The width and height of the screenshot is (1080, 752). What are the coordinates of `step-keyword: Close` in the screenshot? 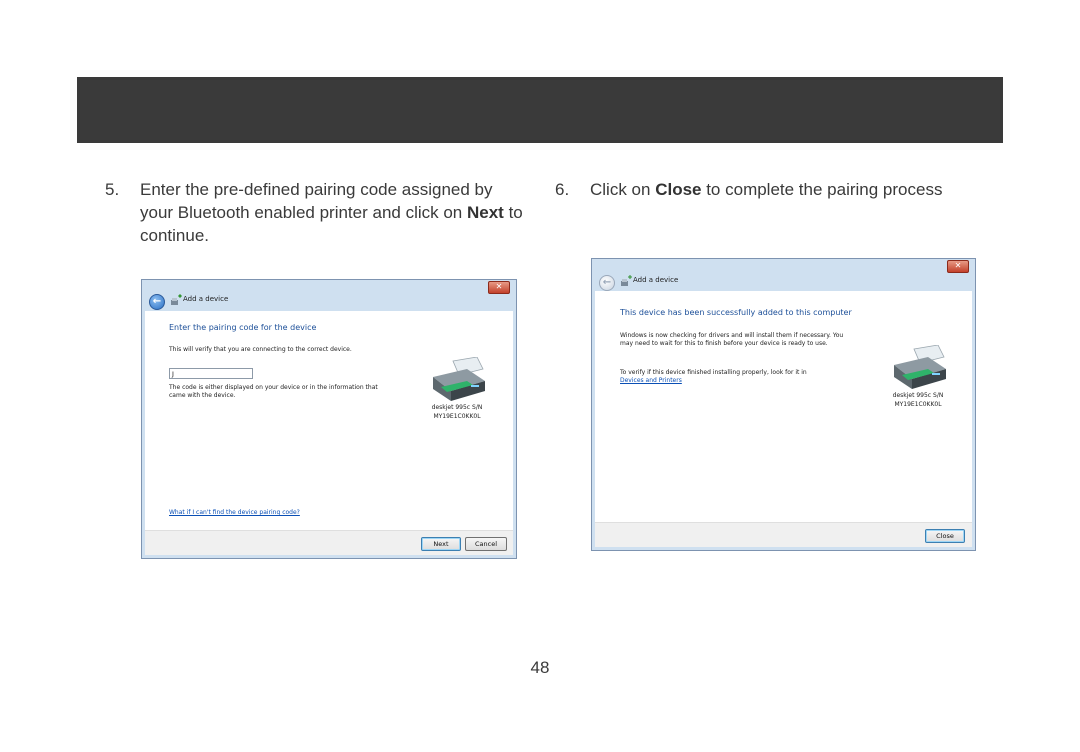 It's located at (678, 189).